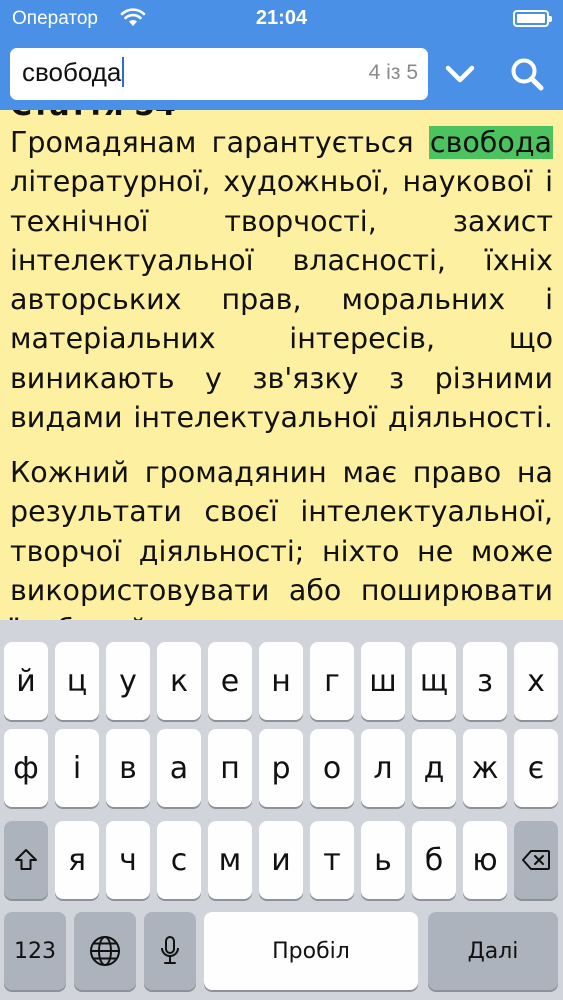  I want to click on key-row1: й, so click(26, 681).